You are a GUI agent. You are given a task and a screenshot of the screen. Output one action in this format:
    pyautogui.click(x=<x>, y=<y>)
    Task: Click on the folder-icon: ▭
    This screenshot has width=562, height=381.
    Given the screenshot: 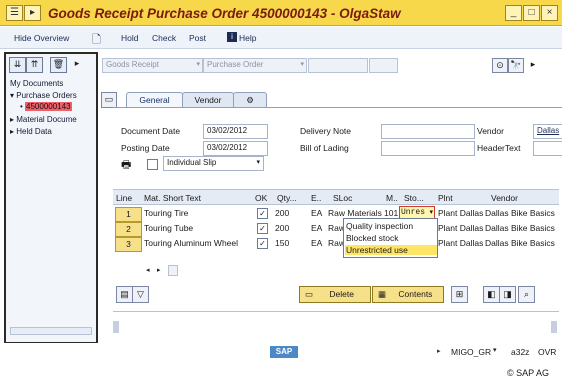 What is the action you would take?
    pyautogui.click(x=109, y=100)
    